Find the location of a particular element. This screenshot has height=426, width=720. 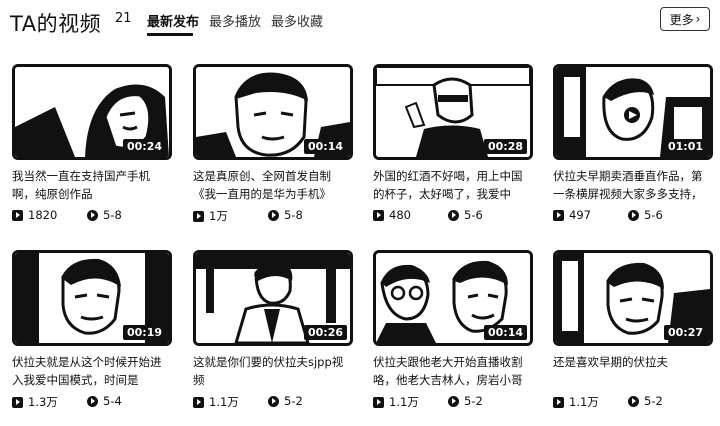

active-tab-indicator is located at coordinates (170, 34).